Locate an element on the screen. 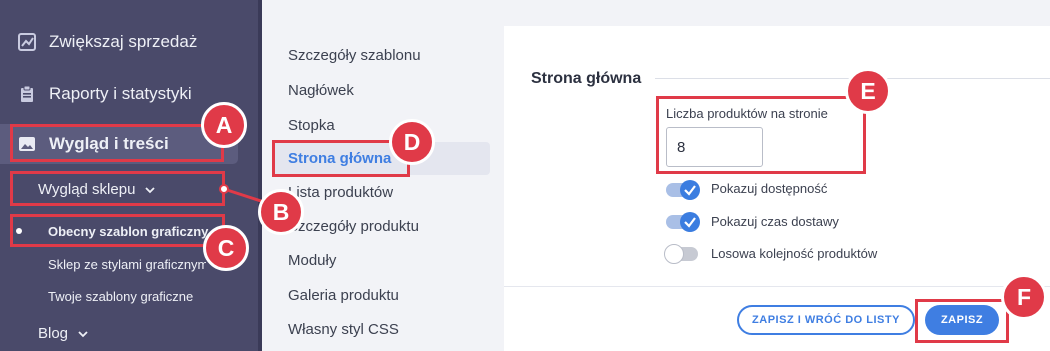 The width and height of the screenshot is (1050, 351). clipboard-icon is located at coordinates (27, 93).